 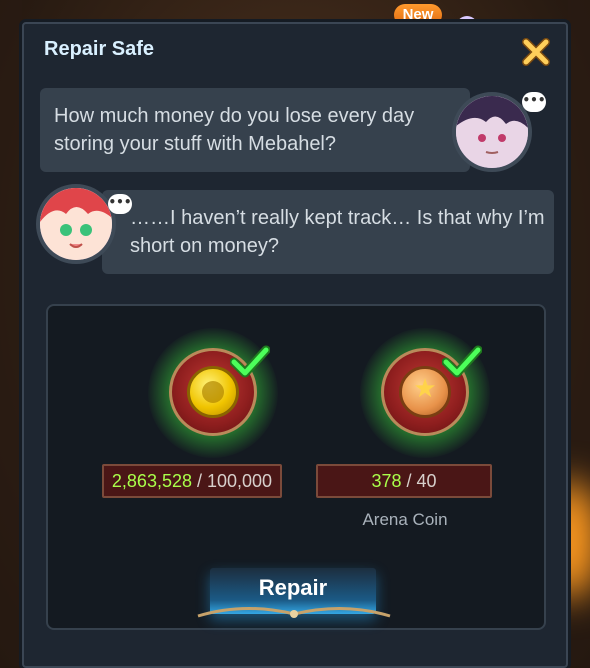 What do you see at coordinates (11, 334) in the screenshot?
I see `background-beam` at bounding box center [11, 334].